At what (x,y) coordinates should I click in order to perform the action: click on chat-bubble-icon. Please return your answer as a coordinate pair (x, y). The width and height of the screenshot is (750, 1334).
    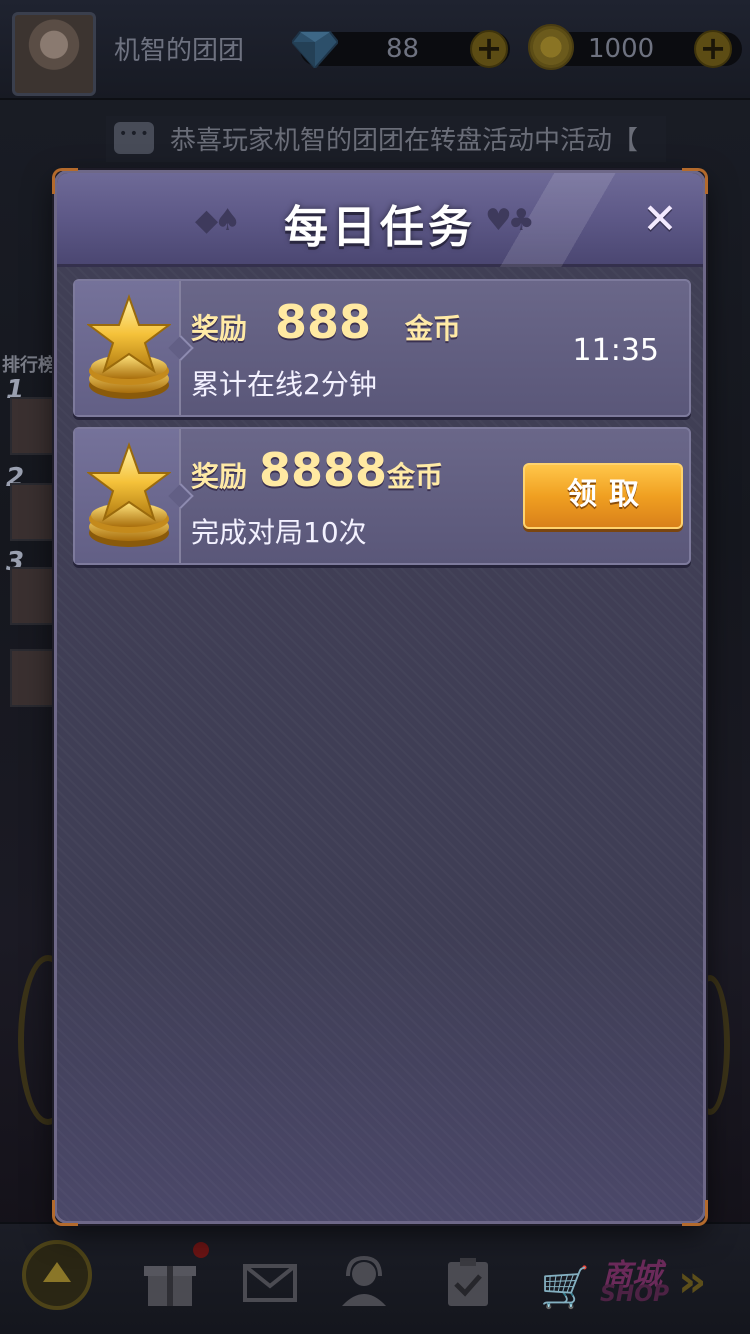
    Looking at the image, I should click on (134, 138).